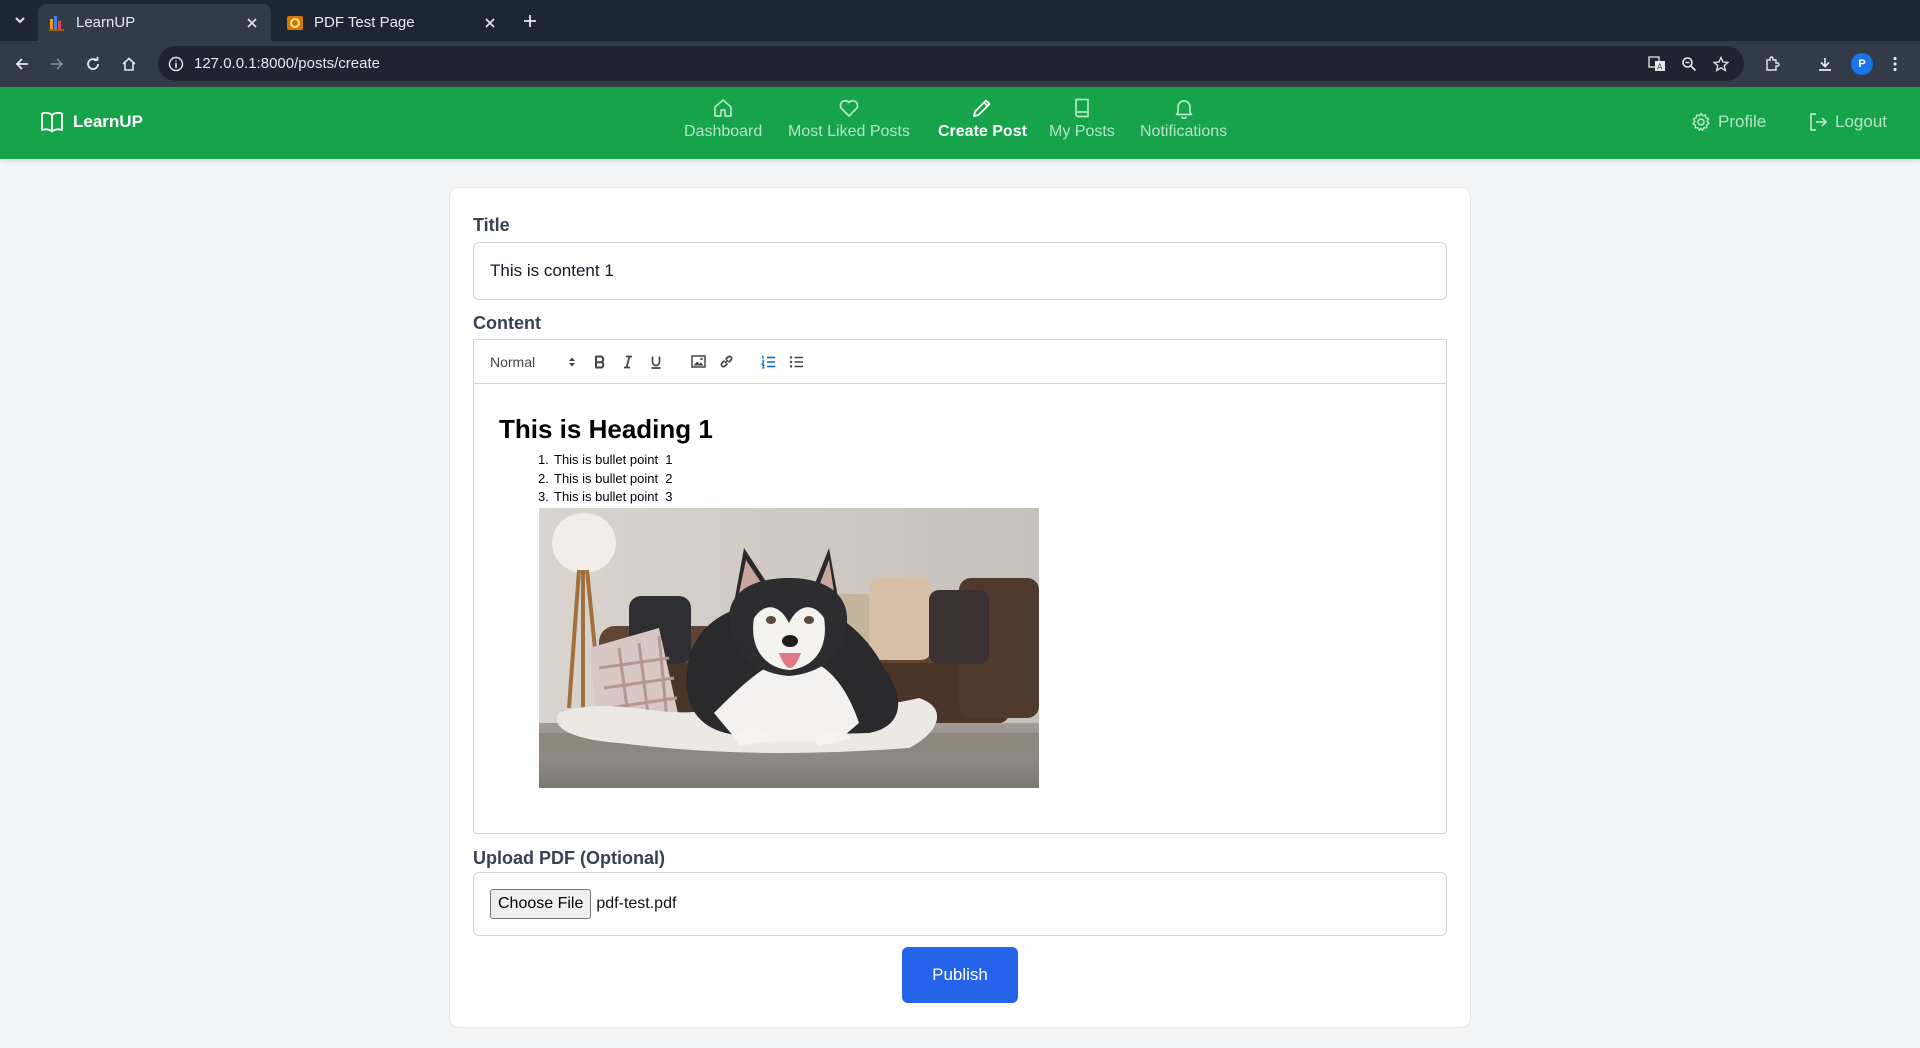 Image resolution: width=1920 pixels, height=1048 pixels. I want to click on pdf-page-favicon-icon, so click(295, 22).